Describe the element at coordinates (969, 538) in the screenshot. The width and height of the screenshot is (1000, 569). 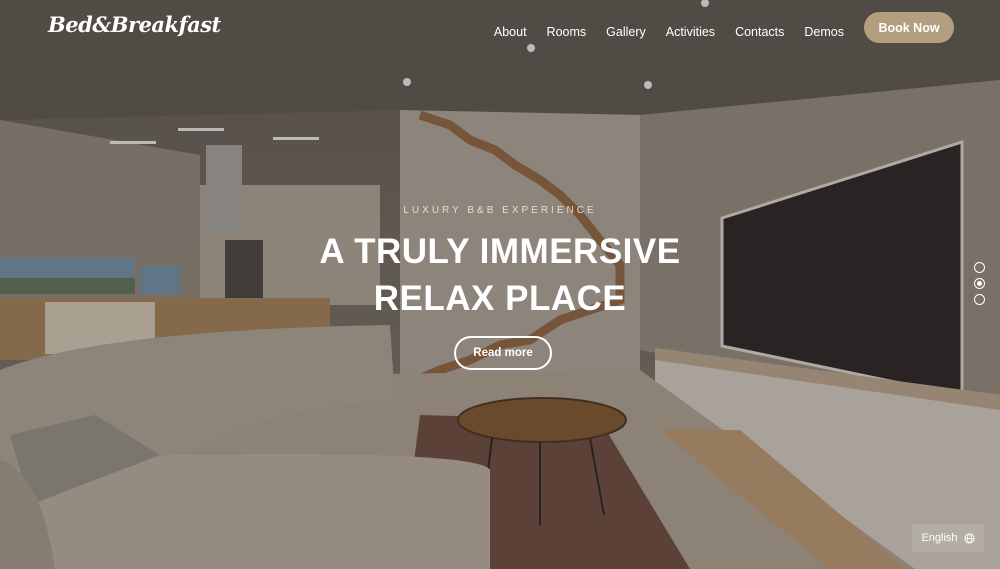
I see `globe-icon` at that location.